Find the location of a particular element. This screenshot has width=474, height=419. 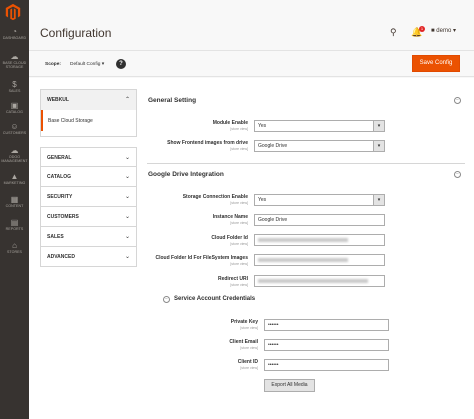

tab-group-label: SALES is located at coordinates (55, 237).